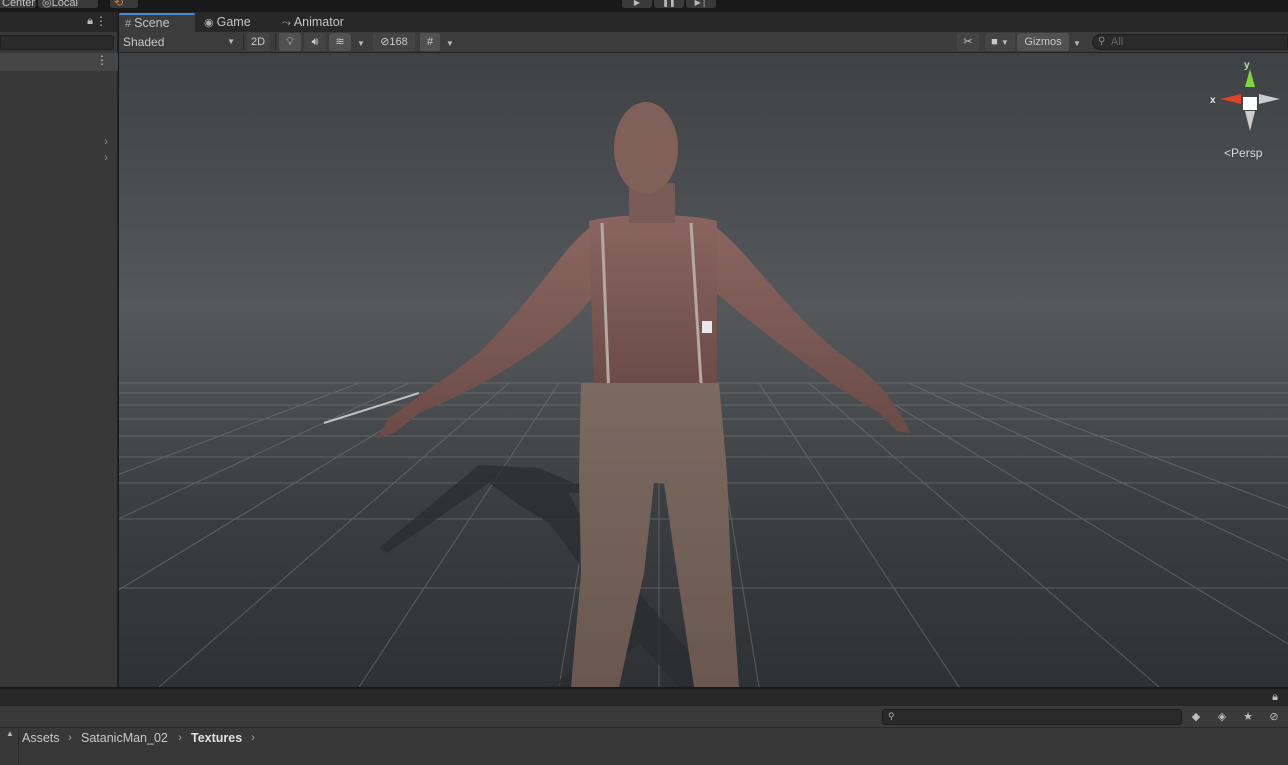  What do you see at coordinates (286, 23) in the screenshot?
I see `animator-icon: ⤳` at bounding box center [286, 23].